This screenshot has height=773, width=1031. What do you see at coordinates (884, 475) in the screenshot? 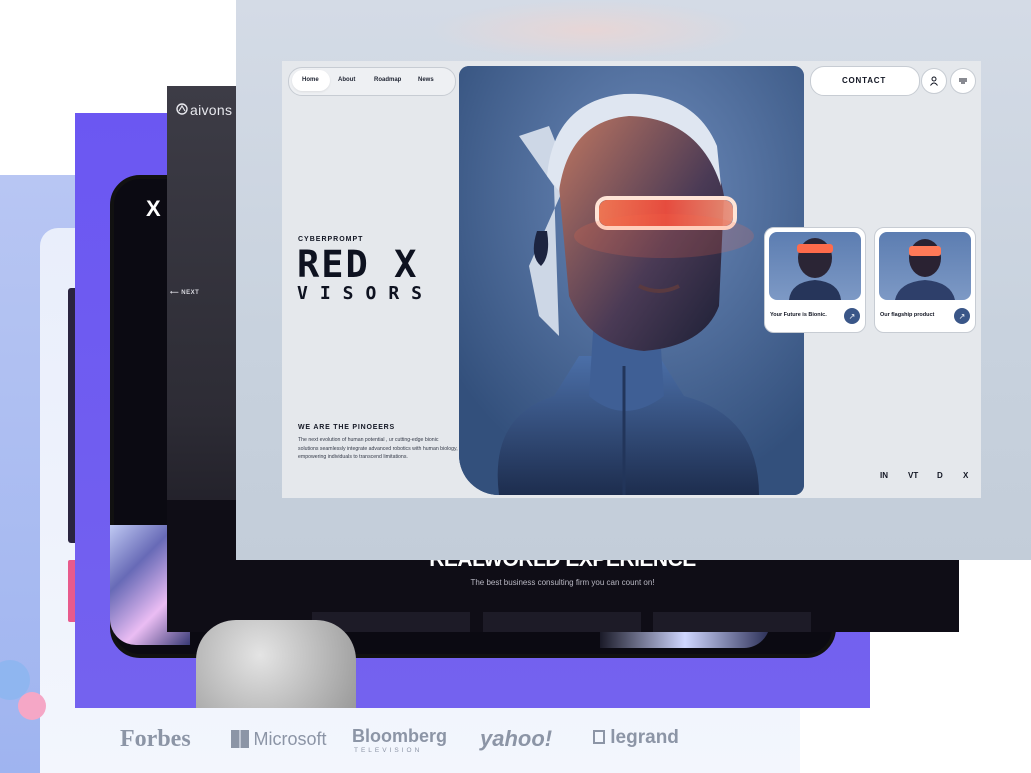
I see `social-link-in: IN` at bounding box center [884, 475].